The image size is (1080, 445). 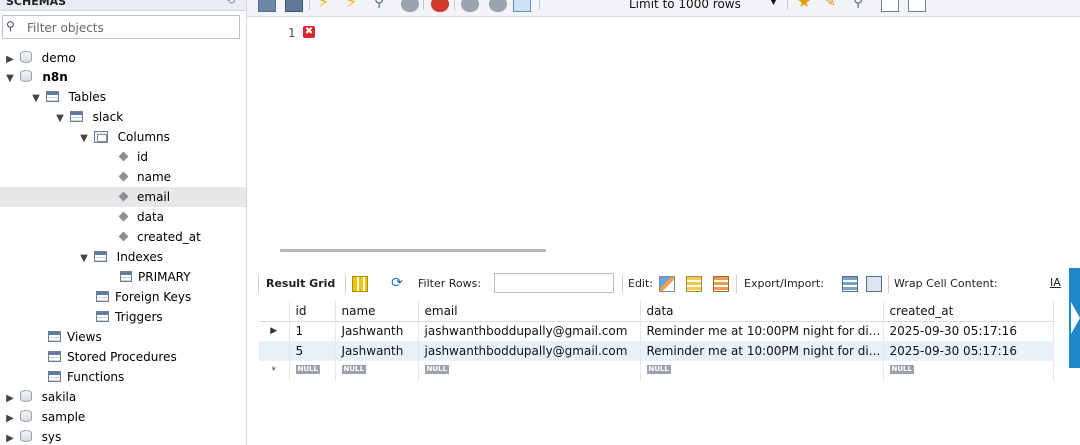 What do you see at coordinates (68, 97) in the screenshot?
I see `tree-tables: ▼ Tables` at bounding box center [68, 97].